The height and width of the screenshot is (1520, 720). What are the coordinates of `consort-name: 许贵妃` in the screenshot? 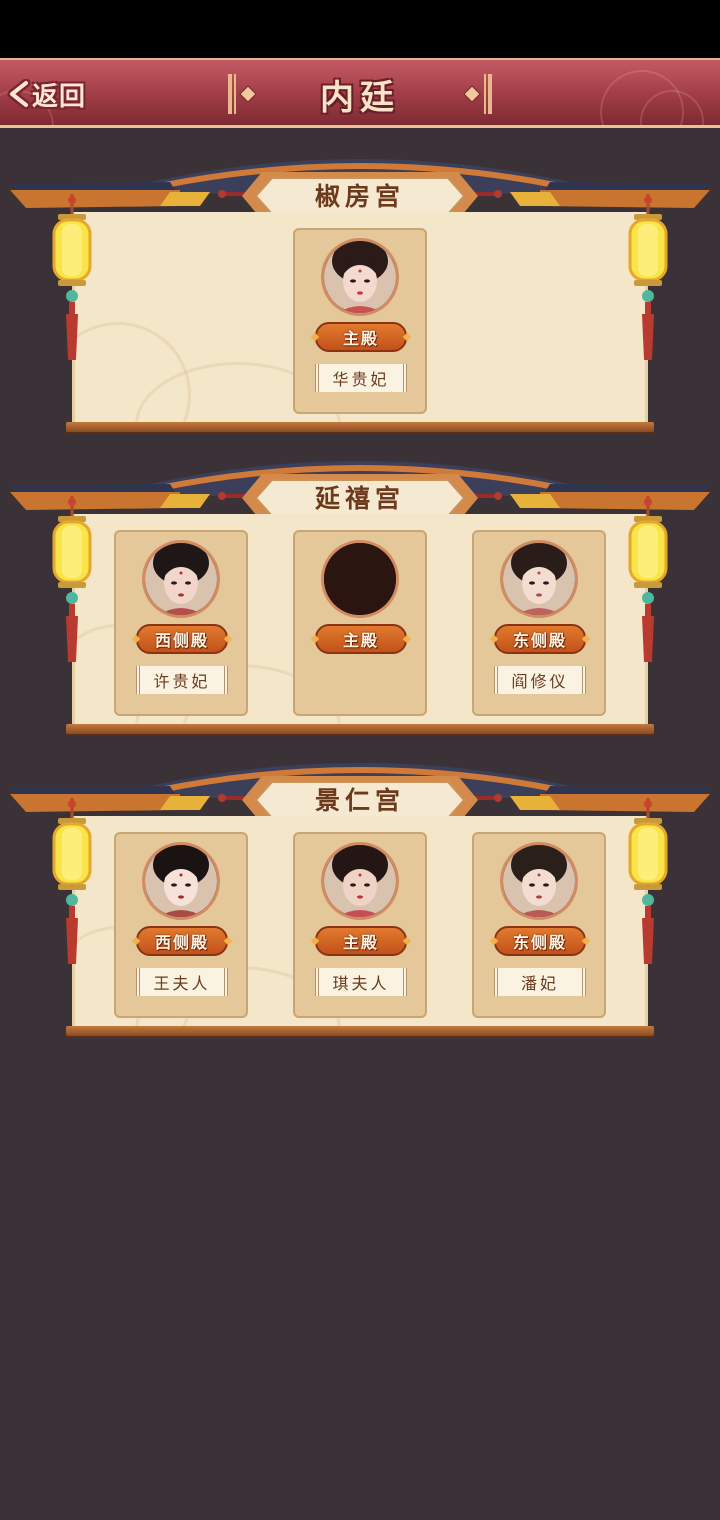 It's located at (182, 680).